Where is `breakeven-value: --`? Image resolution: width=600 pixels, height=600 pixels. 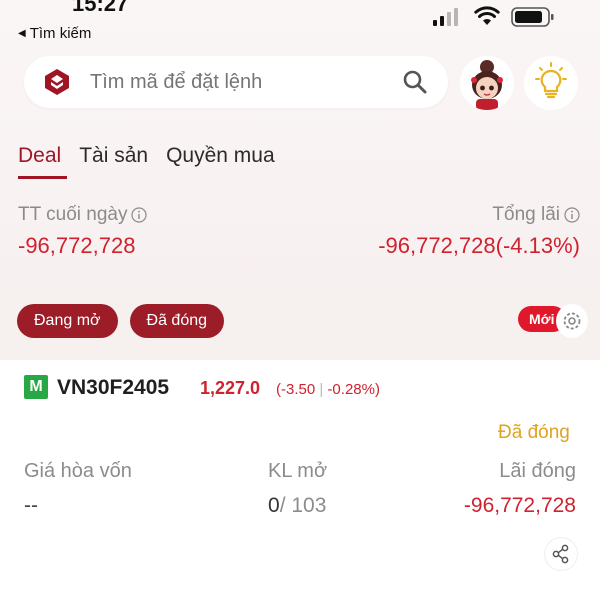 breakeven-value: -- is located at coordinates (31, 505).